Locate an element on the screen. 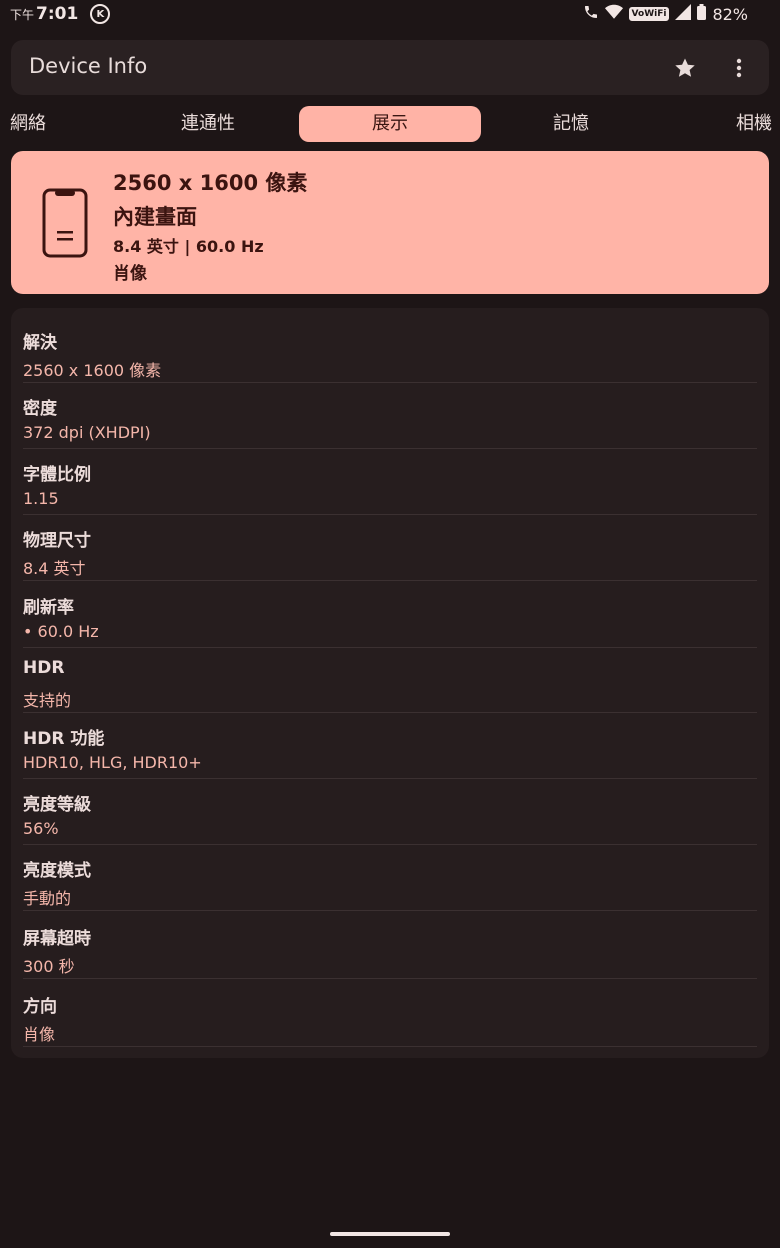  gesture-navigation-bar is located at coordinates (390, 1234).